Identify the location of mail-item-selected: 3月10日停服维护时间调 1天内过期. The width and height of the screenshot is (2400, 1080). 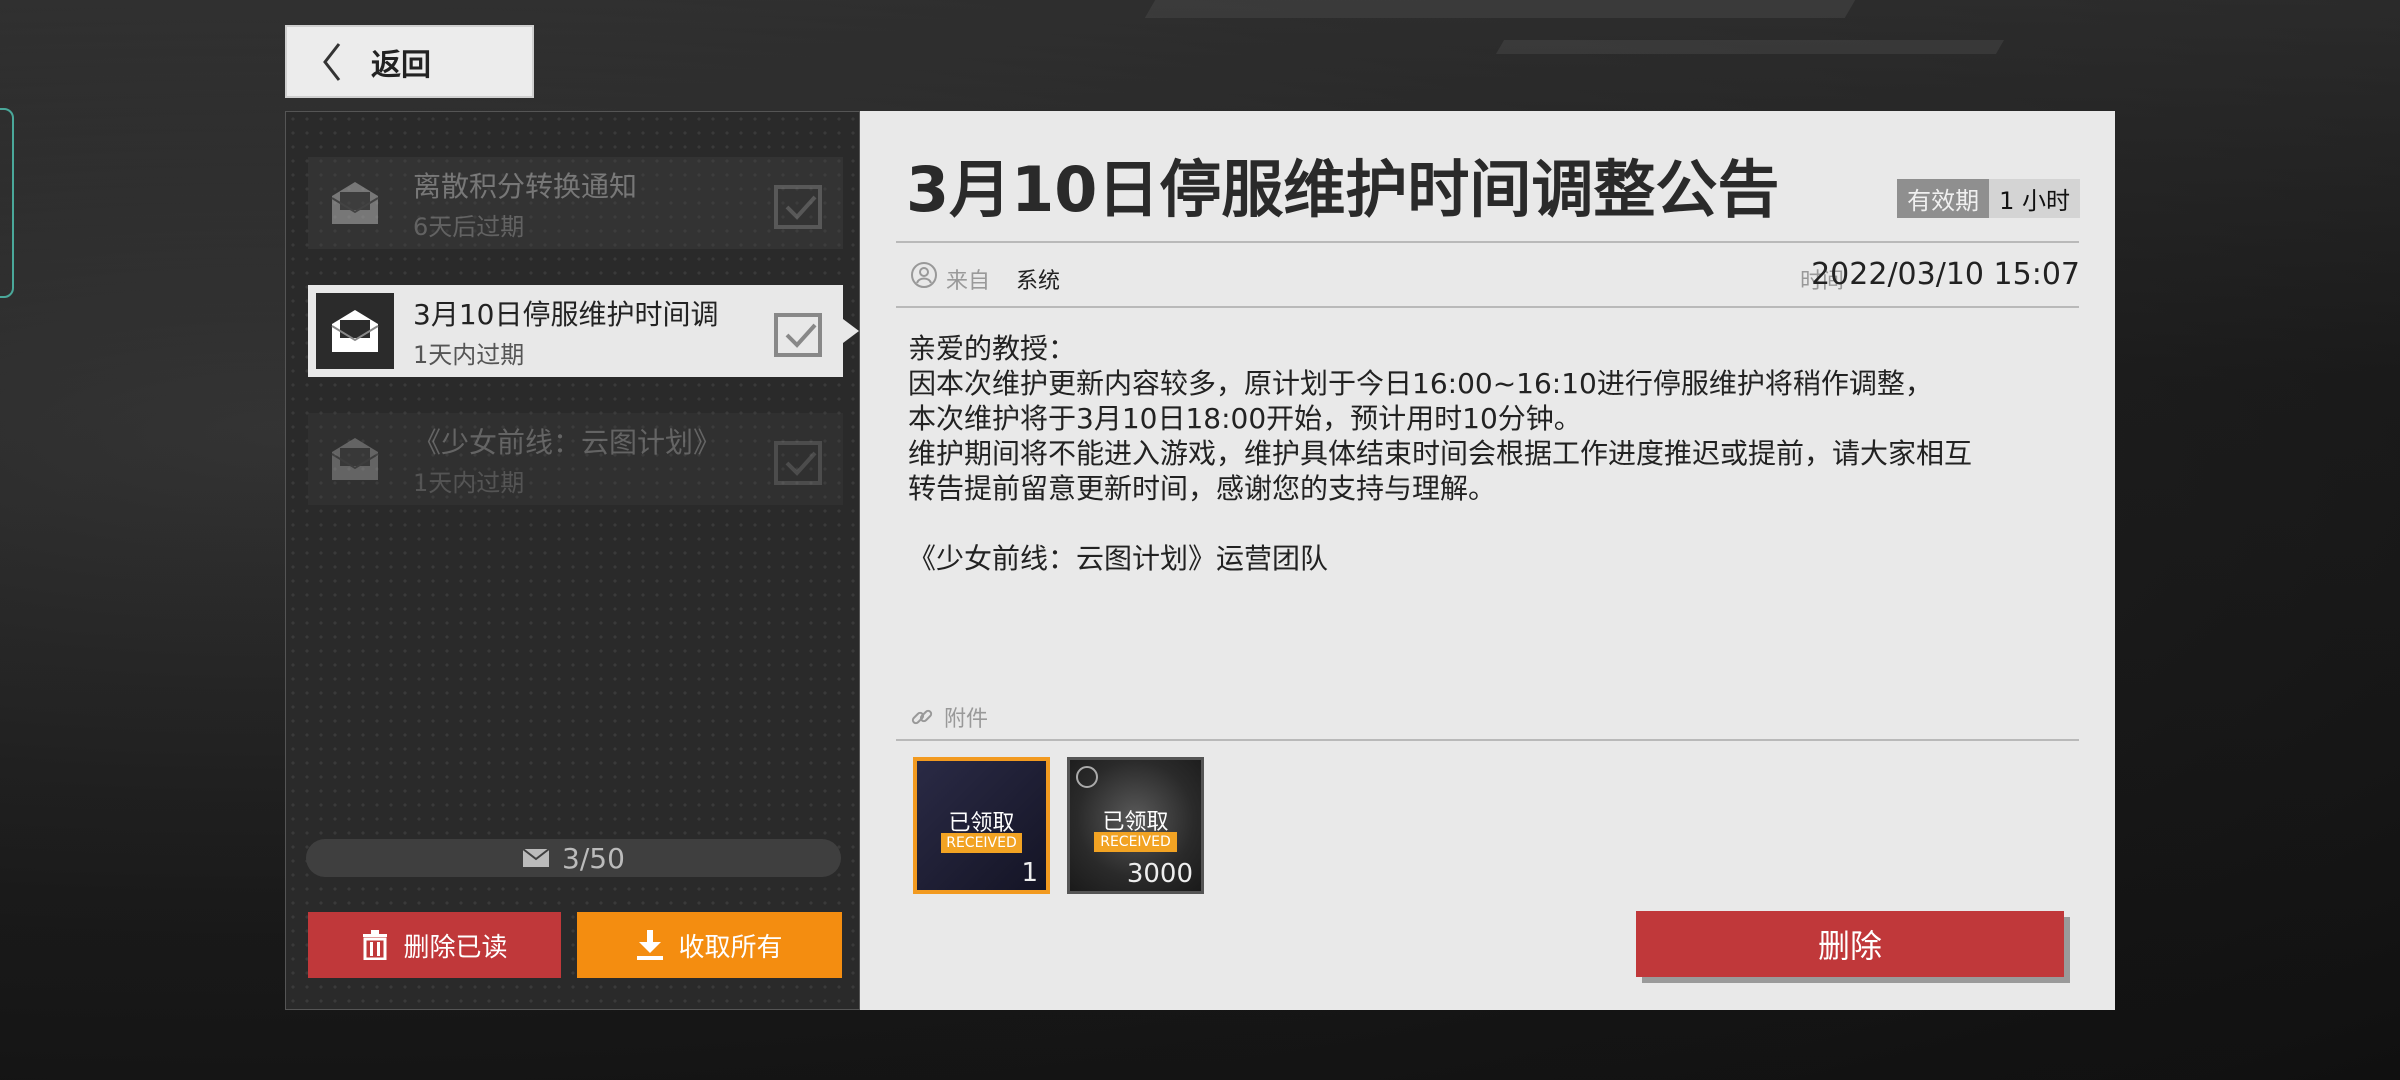
(583, 331).